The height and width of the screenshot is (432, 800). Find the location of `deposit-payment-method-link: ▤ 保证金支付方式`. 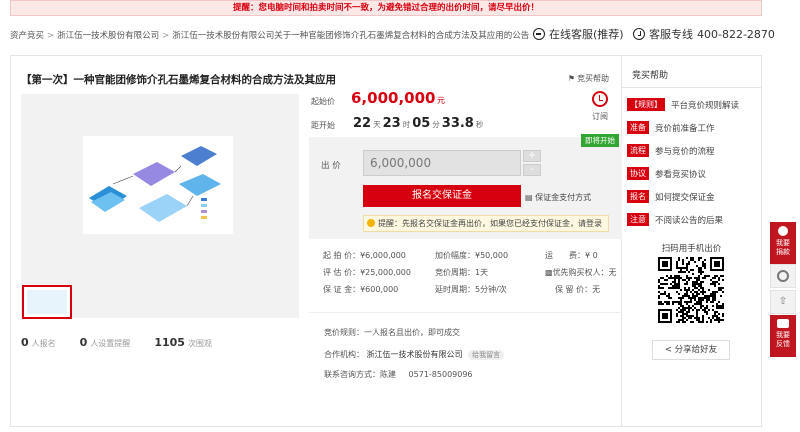

deposit-payment-method-link: ▤ 保证金支付方式 is located at coordinates (558, 197).